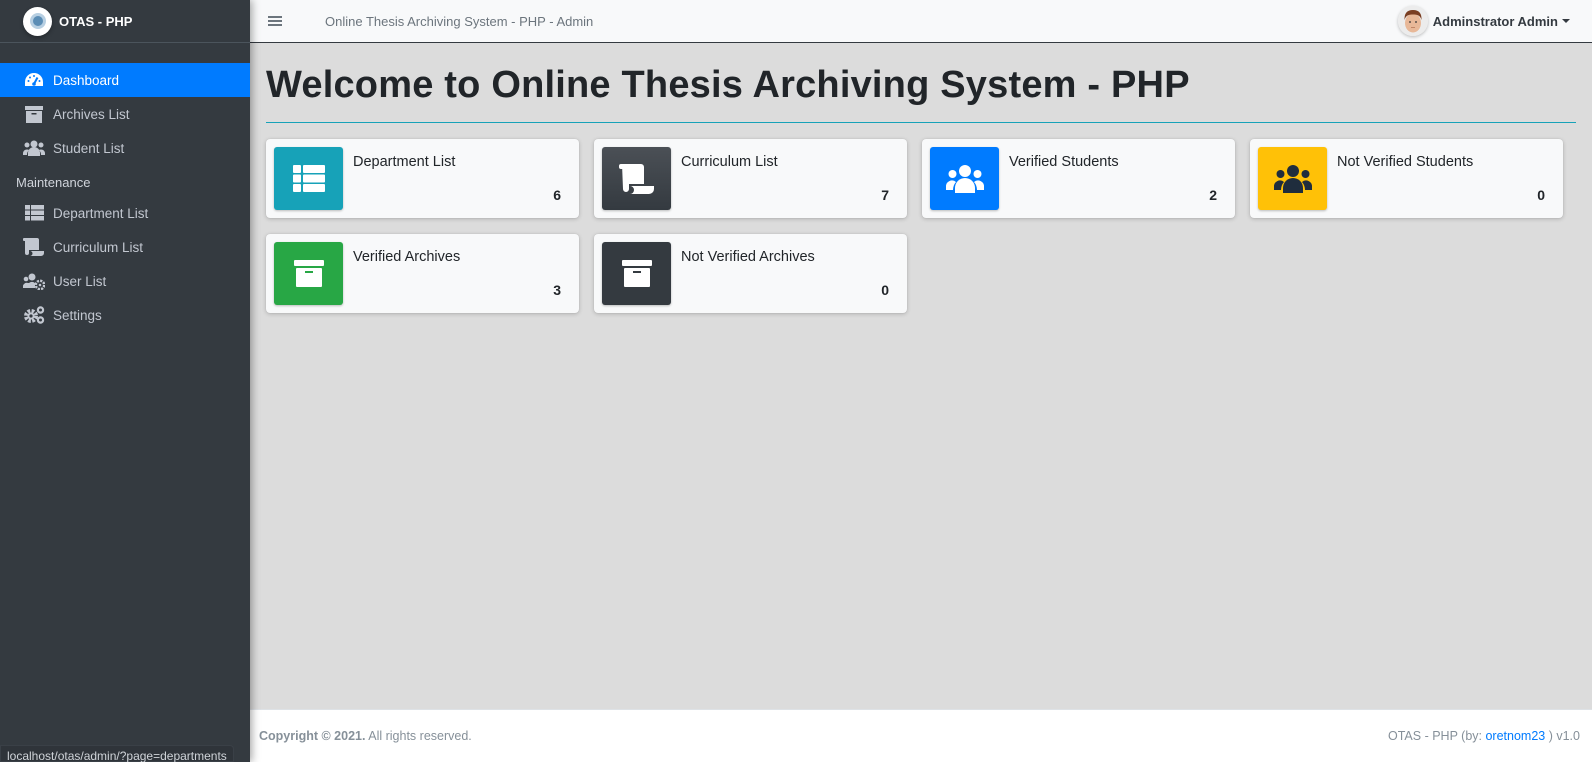 The image size is (1592, 762). Describe the element at coordinates (34, 80) in the screenshot. I see `tachometer-icon` at that location.